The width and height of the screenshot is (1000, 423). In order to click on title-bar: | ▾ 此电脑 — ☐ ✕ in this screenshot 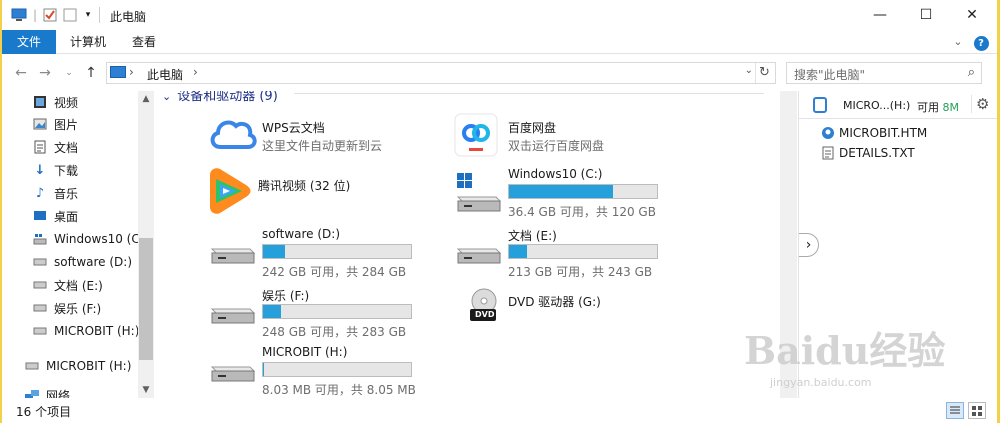, I will do `click(499, 15)`.